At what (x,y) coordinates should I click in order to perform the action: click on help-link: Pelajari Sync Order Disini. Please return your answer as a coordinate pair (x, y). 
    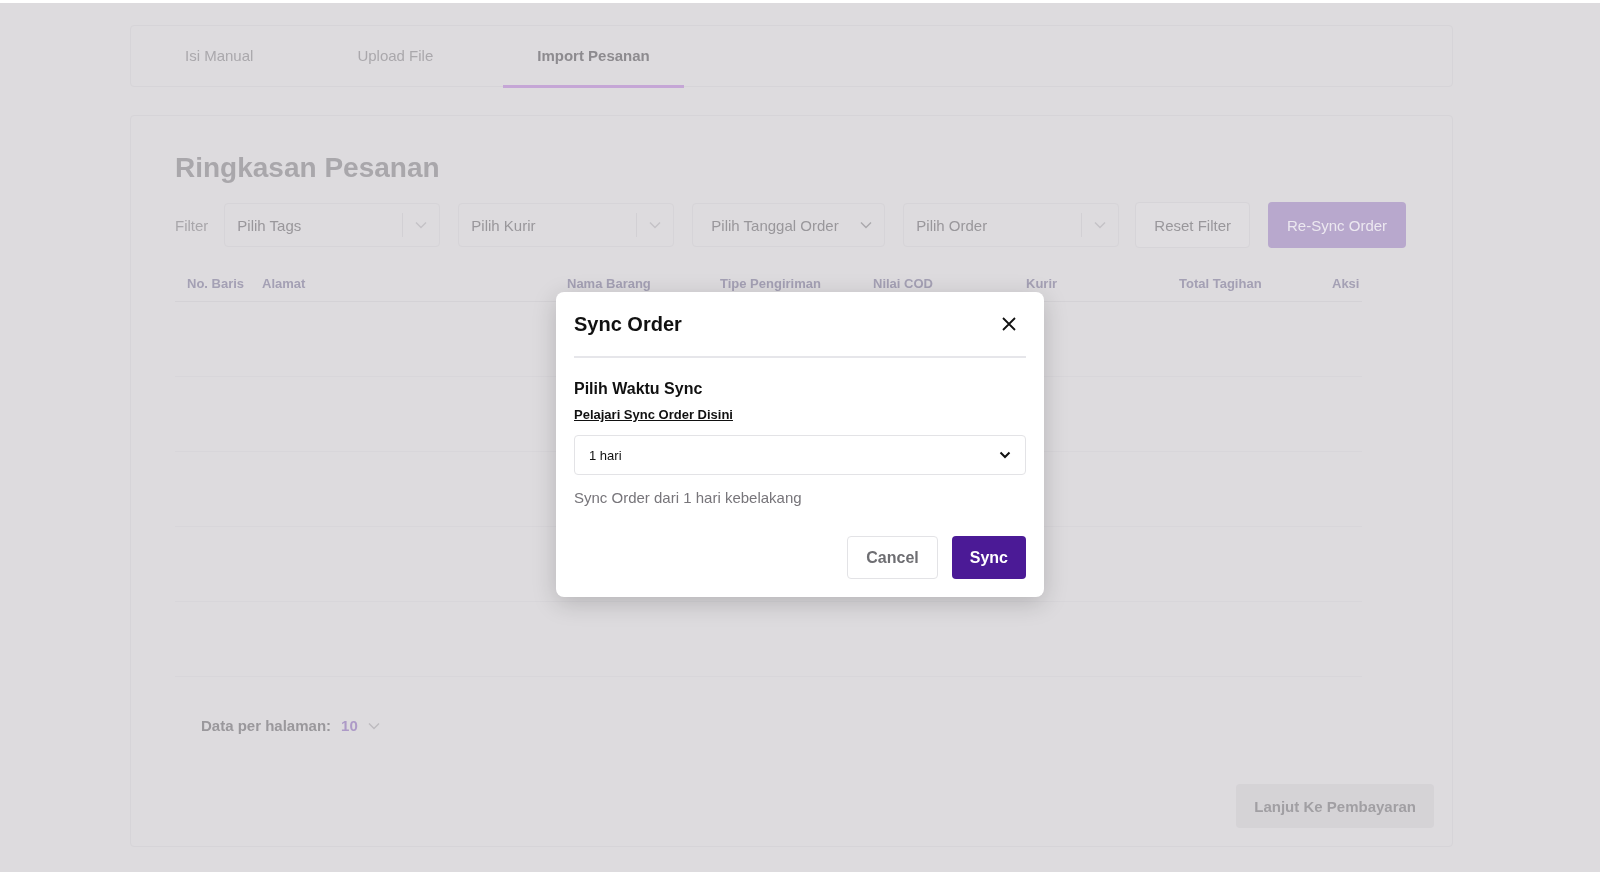
    Looking at the image, I should click on (653, 414).